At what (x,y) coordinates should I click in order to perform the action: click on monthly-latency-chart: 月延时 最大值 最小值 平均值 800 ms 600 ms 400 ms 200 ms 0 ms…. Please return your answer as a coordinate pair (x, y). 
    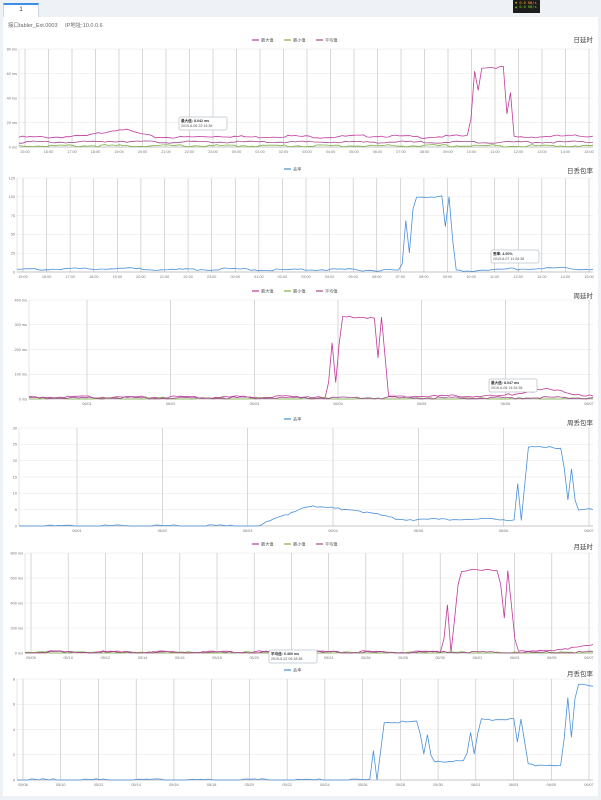
    Looking at the image, I should click on (302, 602).